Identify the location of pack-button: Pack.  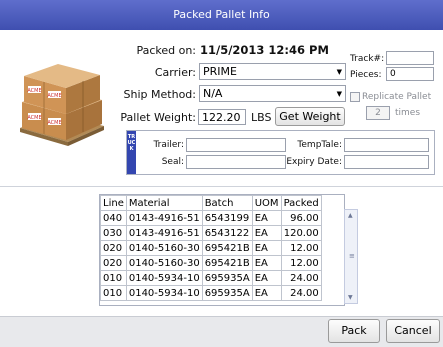
(354, 331).